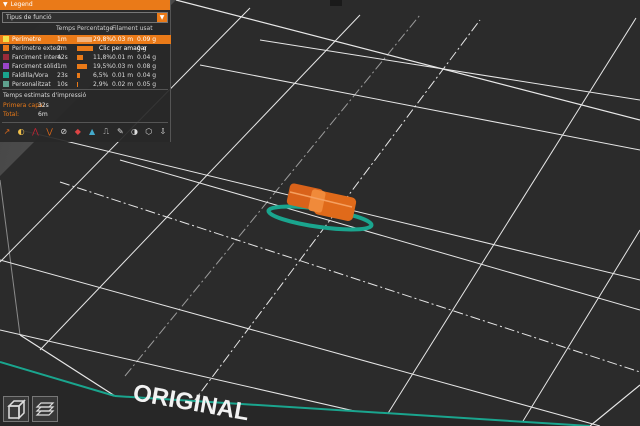 Image resolution: width=640 pixels, height=426 pixels. Describe the element at coordinates (85, 75) in the screenshot. I see `legend-row: Faldilla/Vora 23s 6,5% 0.01 m 0.04 g` at that location.